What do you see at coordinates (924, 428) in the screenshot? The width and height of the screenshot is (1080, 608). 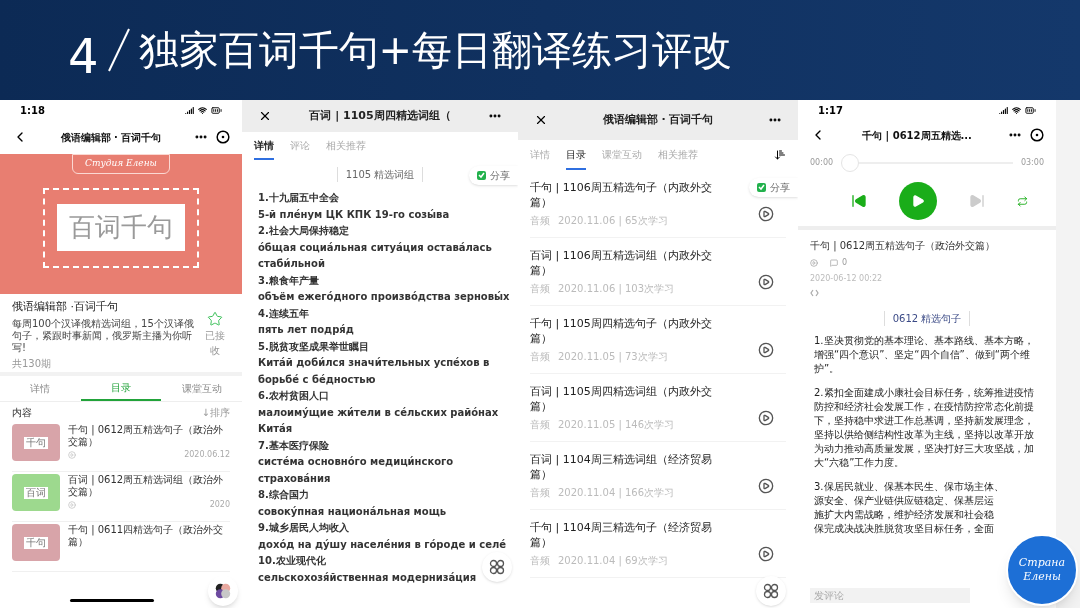 I see `sentence-paragraph: 2.紧扣全面建成小康社会目标任务，统筹推进疫情防控和经济社会发展工作，在疫情防控常态化前提下，坚持稳中求进工作总基调，坚持新发展理念，坚持以供给侧结构性改革为主线，坚持以改革开放为动力推动高质量发展，坚决打好三大攻坚战，加大“六稳”工作力度。` at bounding box center [924, 428].